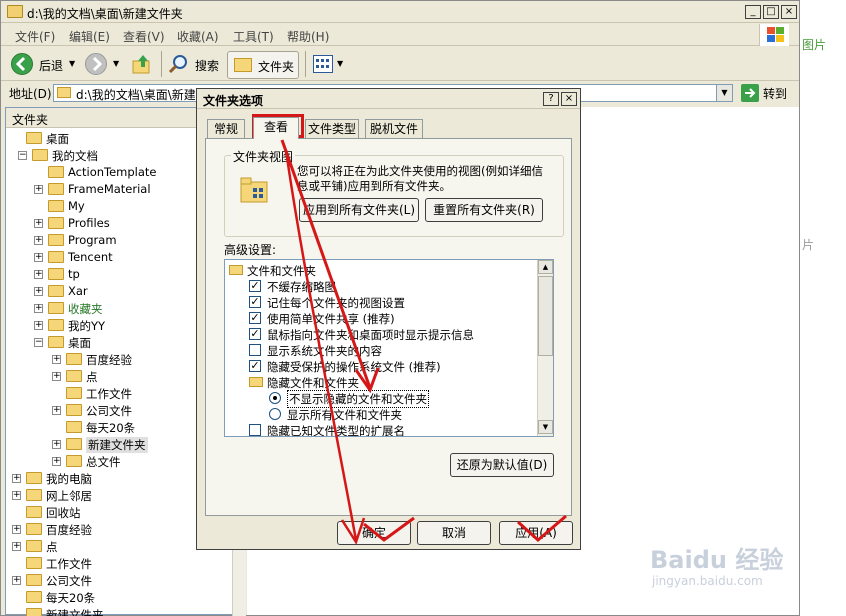 This screenshot has width=846, height=616. I want to click on menu-edit: 编辑(E), so click(89, 36).